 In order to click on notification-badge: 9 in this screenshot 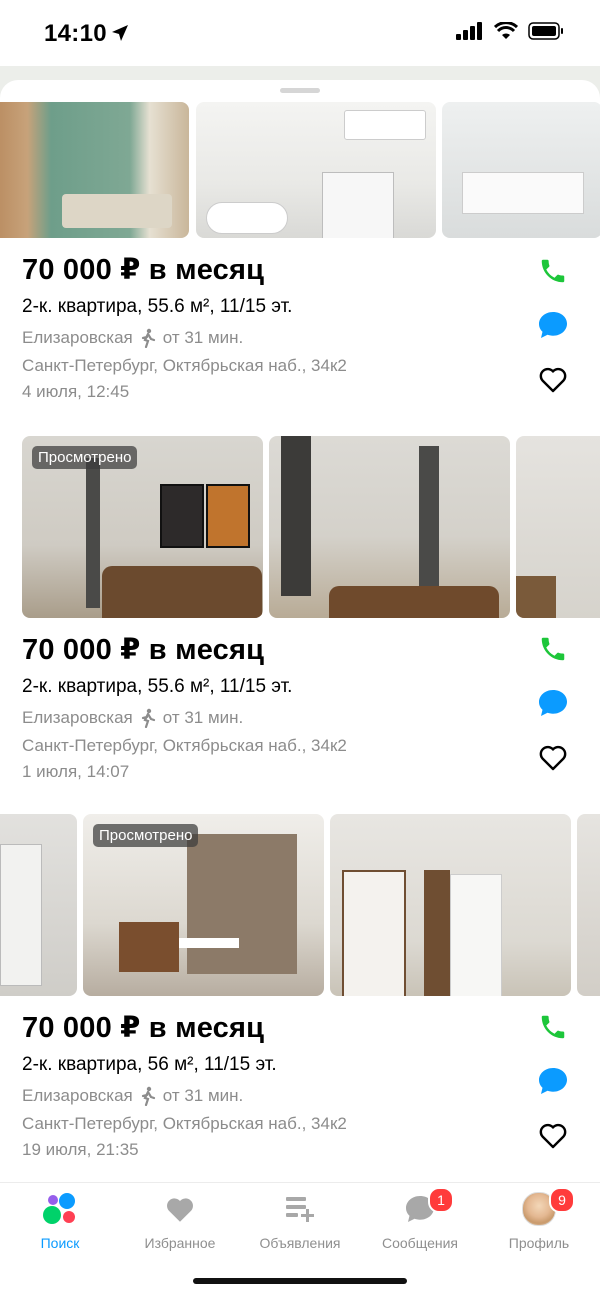, I will do `click(562, 1200)`.